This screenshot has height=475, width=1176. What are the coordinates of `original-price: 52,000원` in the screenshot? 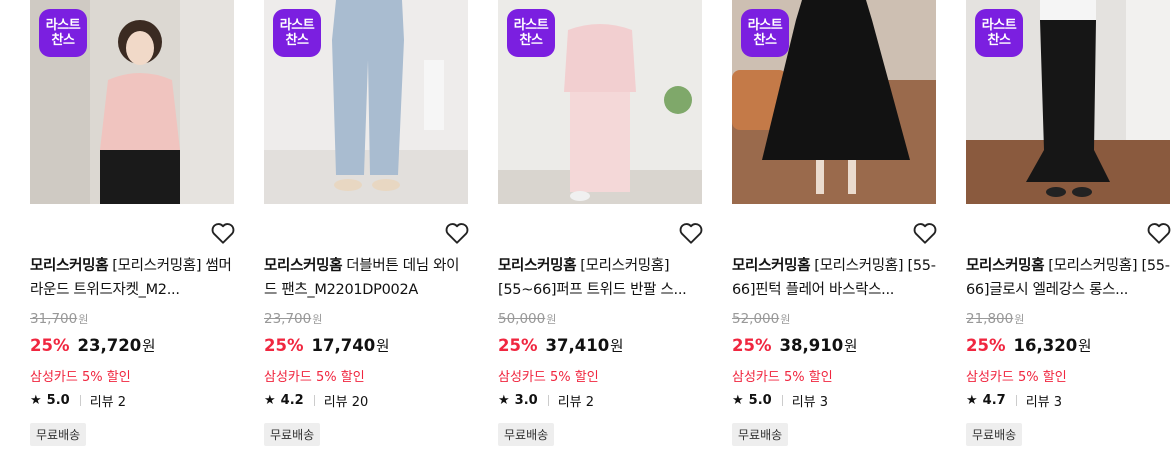 It's located at (761, 319).